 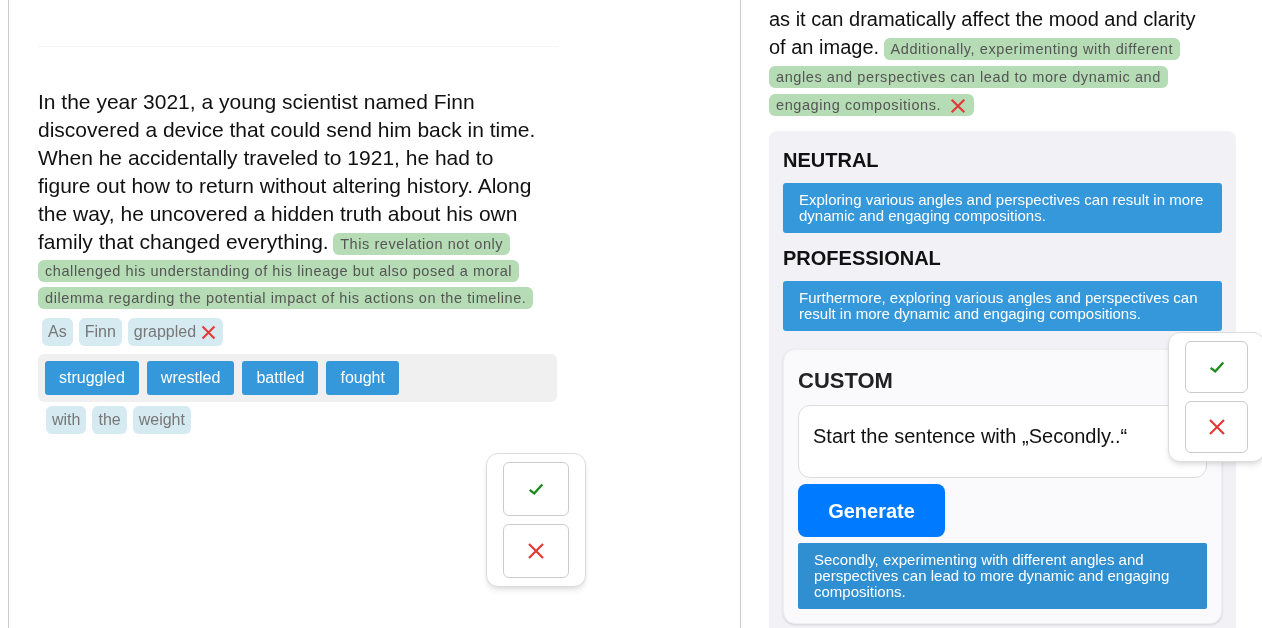 What do you see at coordinates (290, 200) in the screenshot?
I see `story-paragraph: In the year 3021, a young scientist named Finn discovered a device that could send him back in time. When he accidentally traveled to 1921, he had to figure out how to return without altering history. Along the way, he uncovered a hidden truth about his own family that changed everything. This revelation not only challenged his understanding of his lineage but also posed a moral dilemma regarding the potential impact of his actions on the timeline.` at bounding box center [290, 200].